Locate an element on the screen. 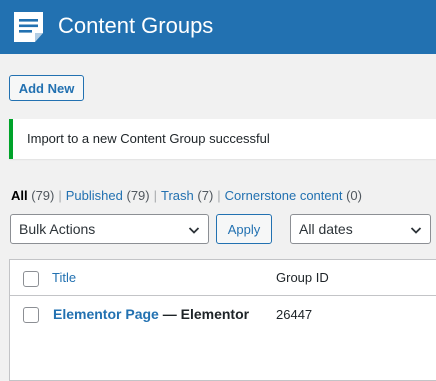 This screenshot has height=381, width=436. view-published-count: (79) is located at coordinates (138, 195).